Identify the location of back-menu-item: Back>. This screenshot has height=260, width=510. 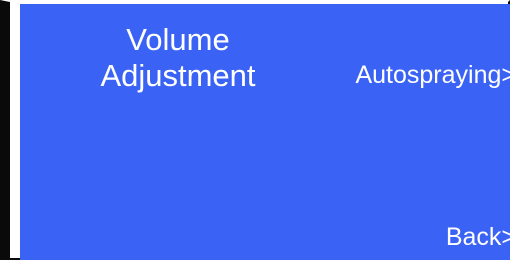
(478, 237).